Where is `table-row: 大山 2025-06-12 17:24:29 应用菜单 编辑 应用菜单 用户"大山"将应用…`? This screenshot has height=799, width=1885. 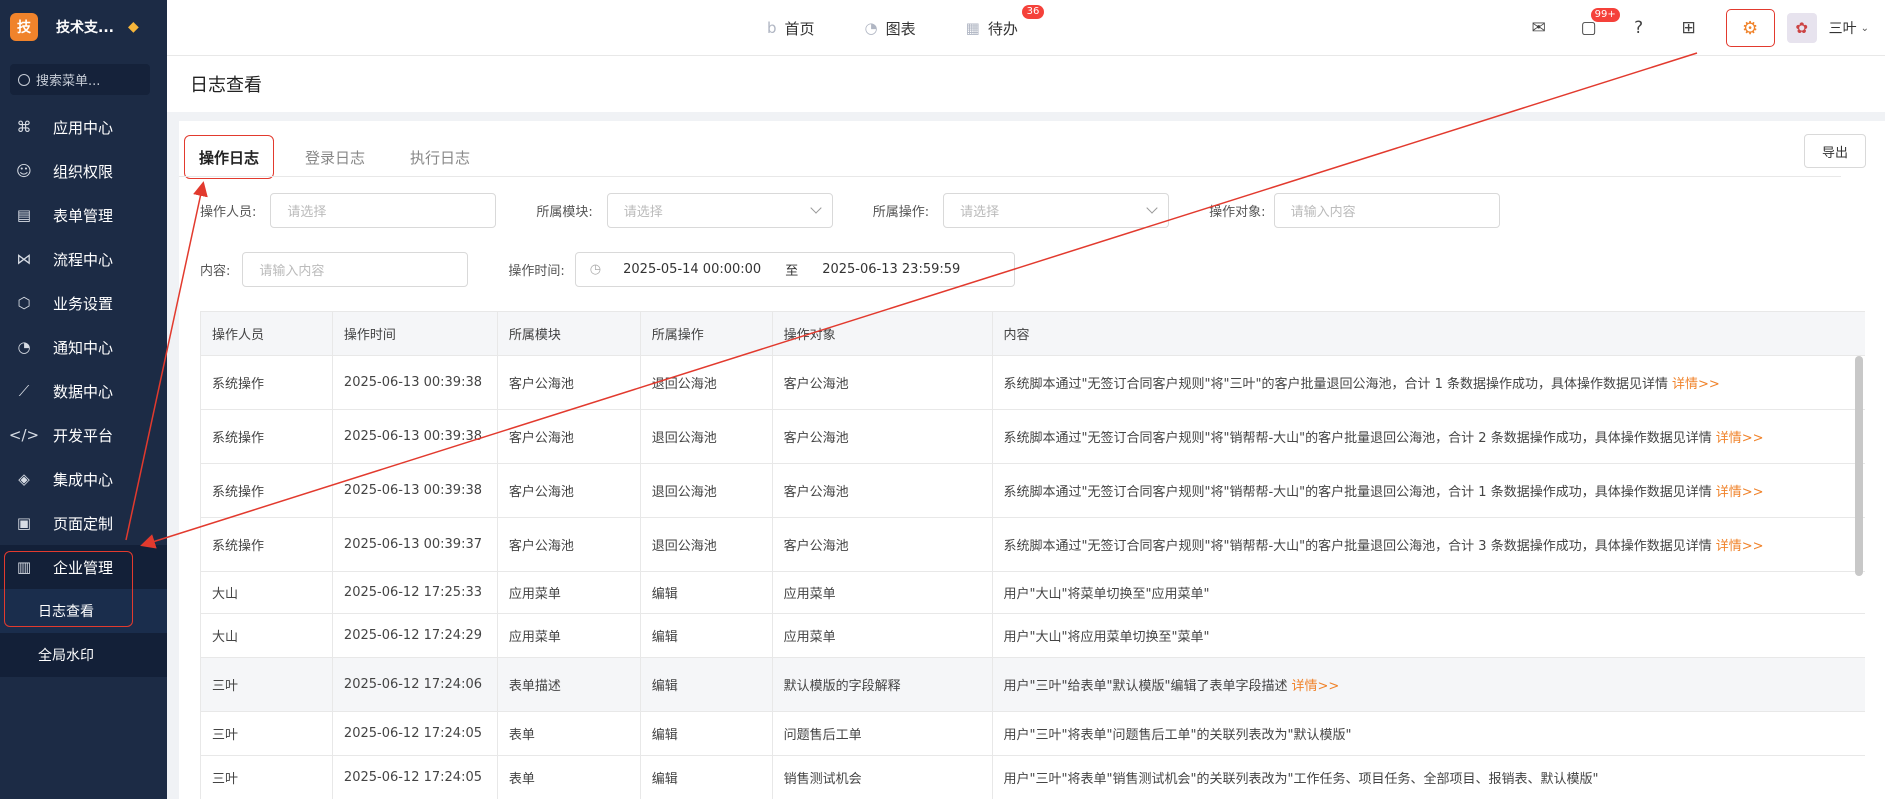 table-row: 大山 2025-06-12 17:24:29 应用菜单 编辑 应用菜单 用户"大山"将应用… is located at coordinates (1033, 636).